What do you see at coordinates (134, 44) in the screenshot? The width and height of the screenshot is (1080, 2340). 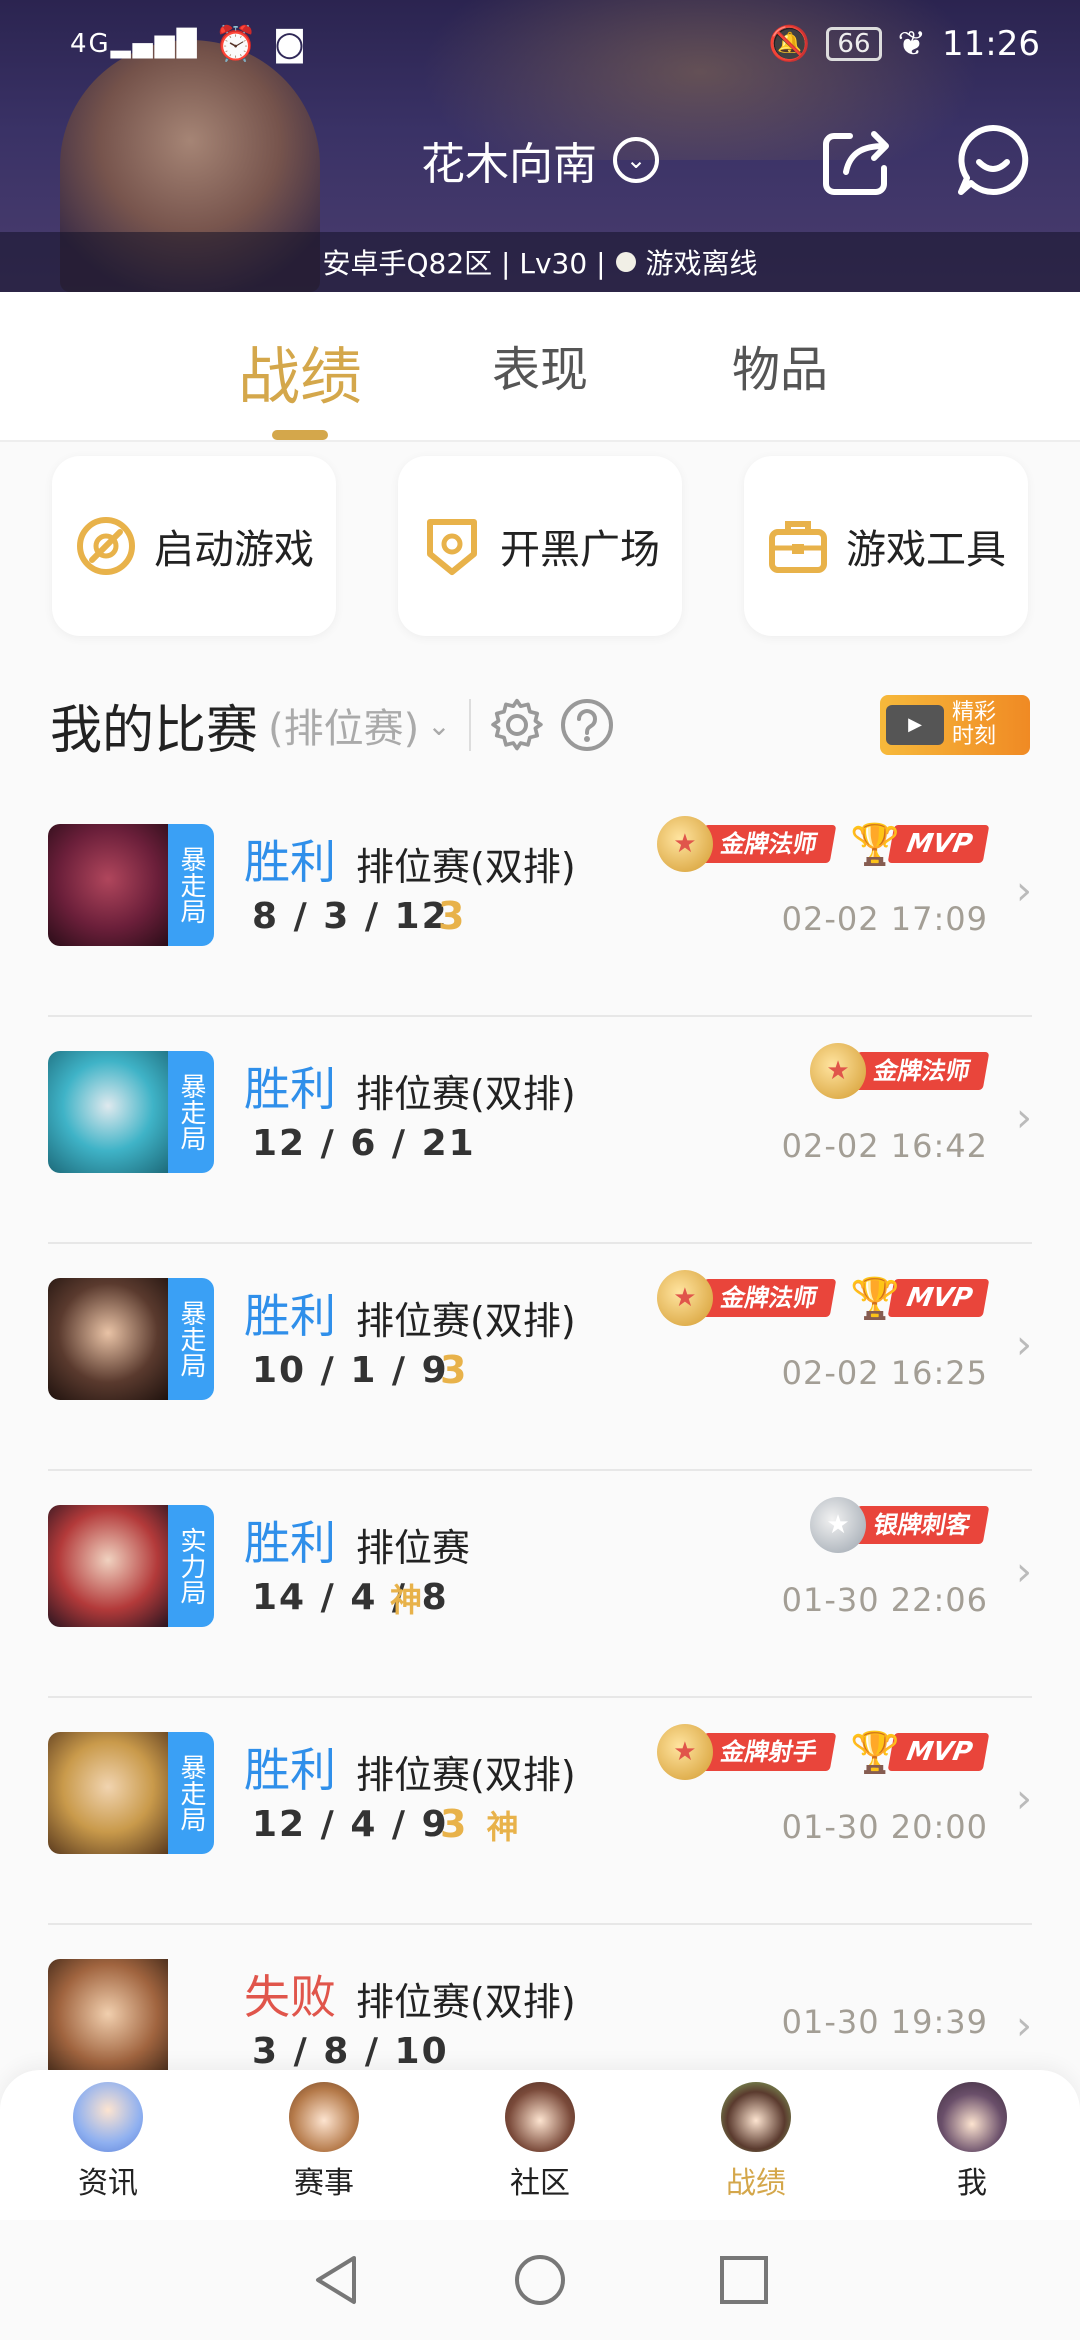 I see `signal-icon: 4G▂▄▆█` at bounding box center [134, 44].